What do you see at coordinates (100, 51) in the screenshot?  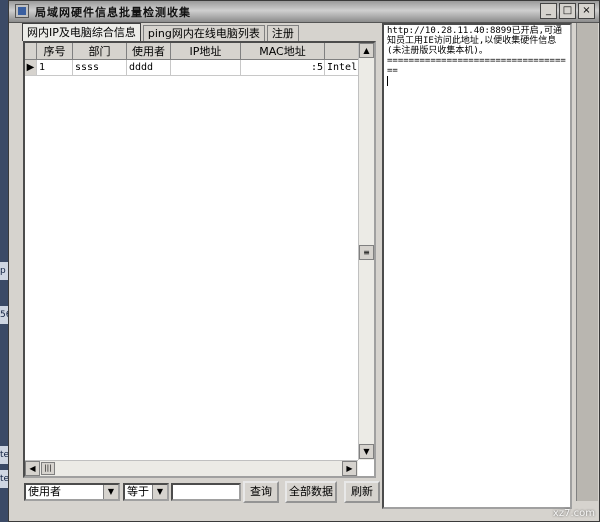 I see `col-header-dept: 部门` at bounding box center [100, 51].